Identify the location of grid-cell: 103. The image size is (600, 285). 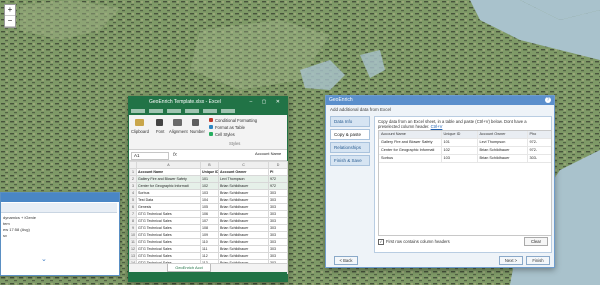
(209, 193).